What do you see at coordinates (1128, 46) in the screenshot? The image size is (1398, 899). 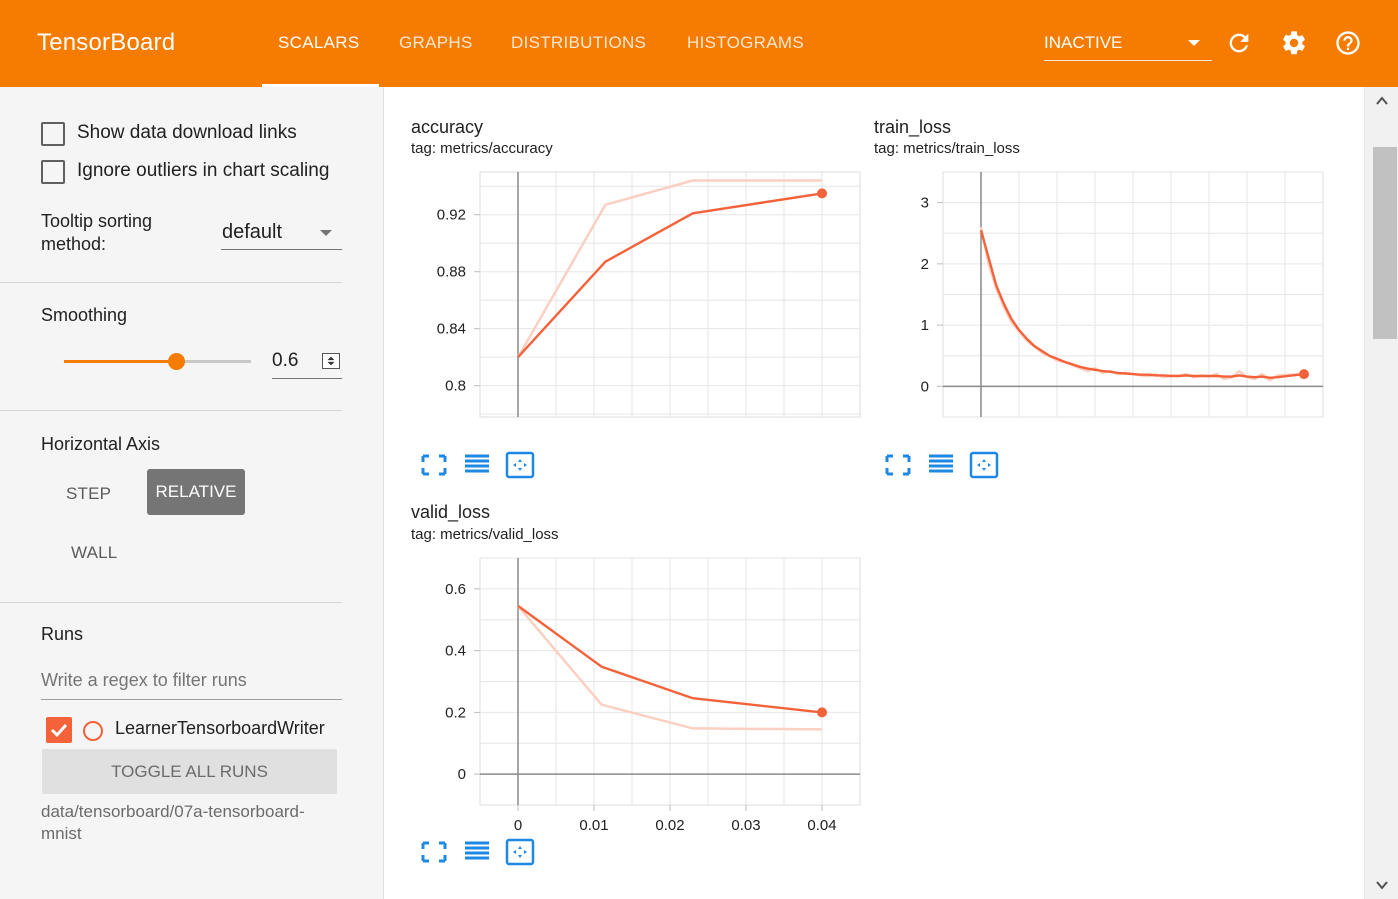 I see `run-status-dropdown: INACTIVE` at bounding box center [1128, 46].